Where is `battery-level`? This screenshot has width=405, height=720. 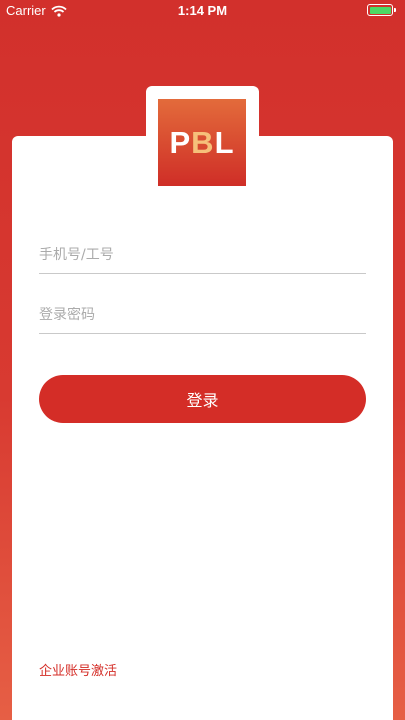 battery-level is located at coordinates (380, 10).